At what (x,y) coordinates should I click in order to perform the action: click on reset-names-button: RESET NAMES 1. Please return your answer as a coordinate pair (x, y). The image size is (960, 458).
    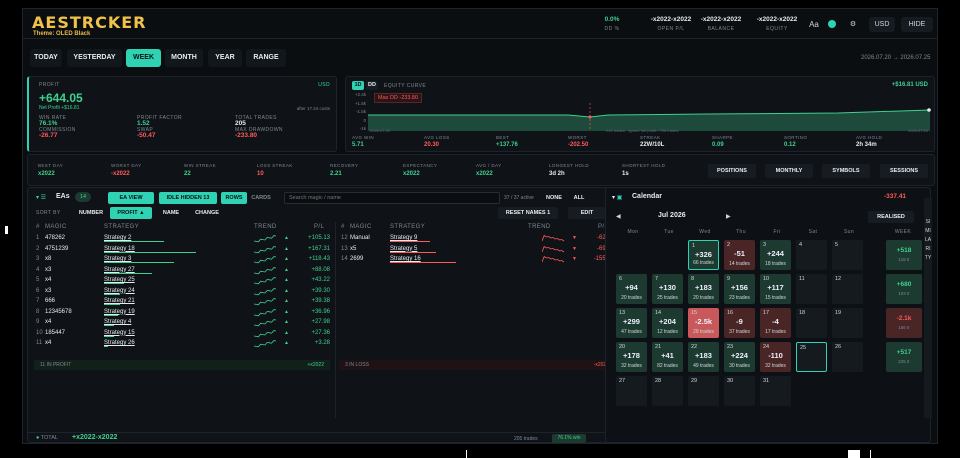
    Looking at the image, I should click on (528, 213).